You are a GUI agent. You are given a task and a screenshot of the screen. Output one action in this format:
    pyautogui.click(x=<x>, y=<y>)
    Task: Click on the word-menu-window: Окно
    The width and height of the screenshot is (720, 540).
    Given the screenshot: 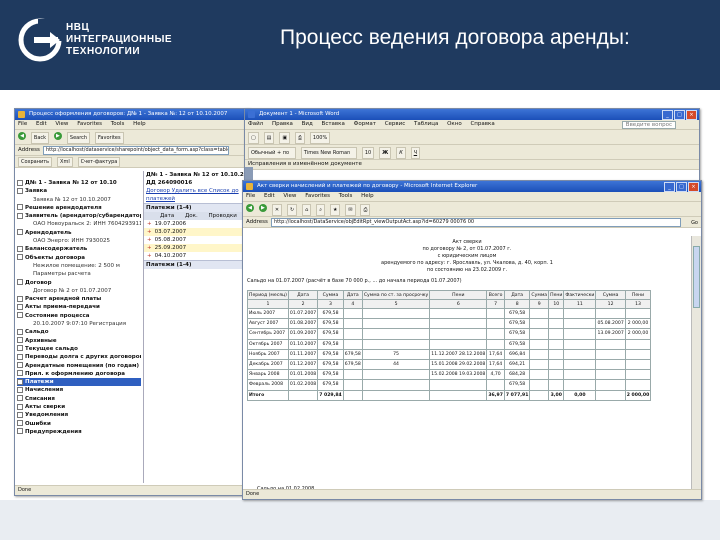 What is the action you would take?
    pyautogui.click(x=454, y=124)
    